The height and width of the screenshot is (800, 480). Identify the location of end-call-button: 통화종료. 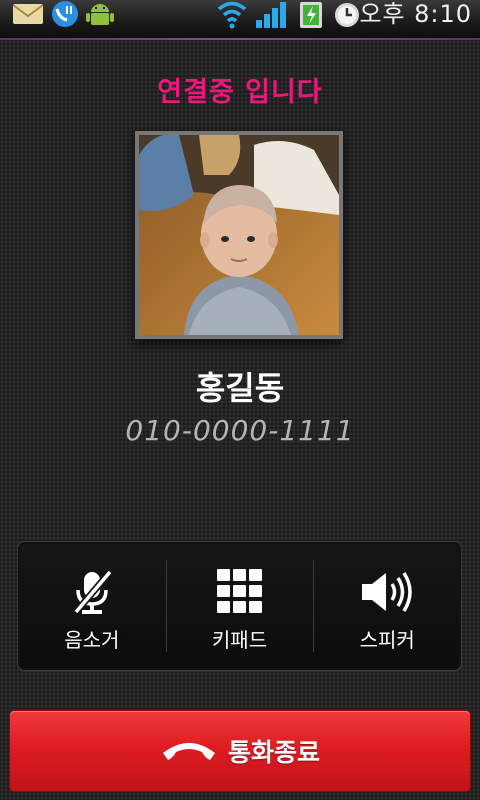
(240, 751).